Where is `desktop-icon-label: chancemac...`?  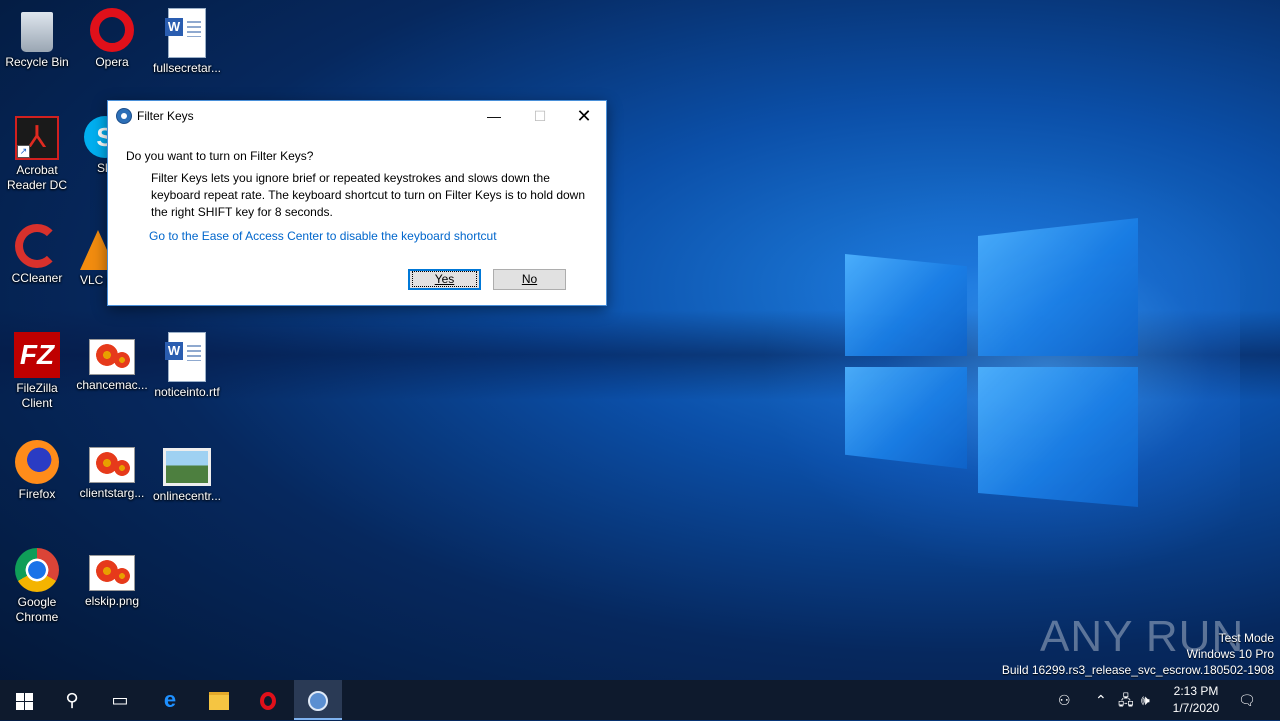 desktop-icon-label: chancemac... is located at coordinates (112, 385).